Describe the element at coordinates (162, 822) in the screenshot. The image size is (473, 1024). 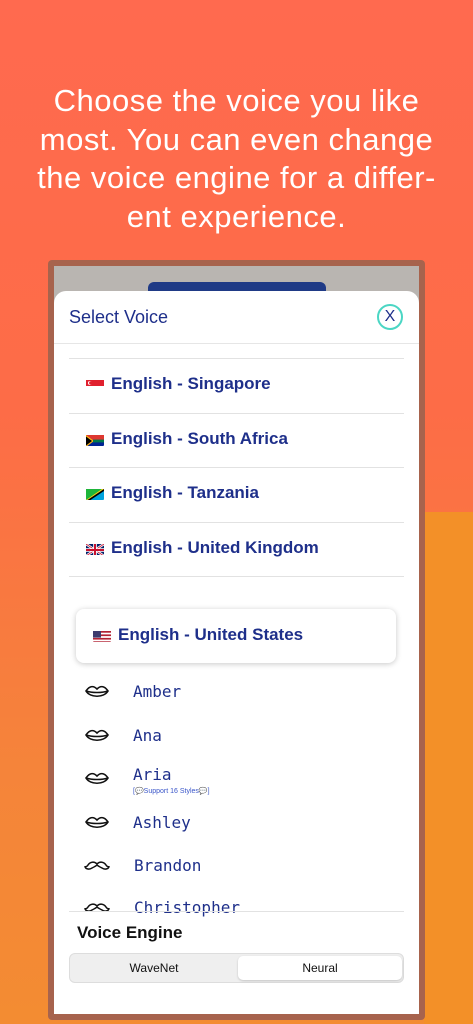
I see `voice-name: Ashley` at that location.